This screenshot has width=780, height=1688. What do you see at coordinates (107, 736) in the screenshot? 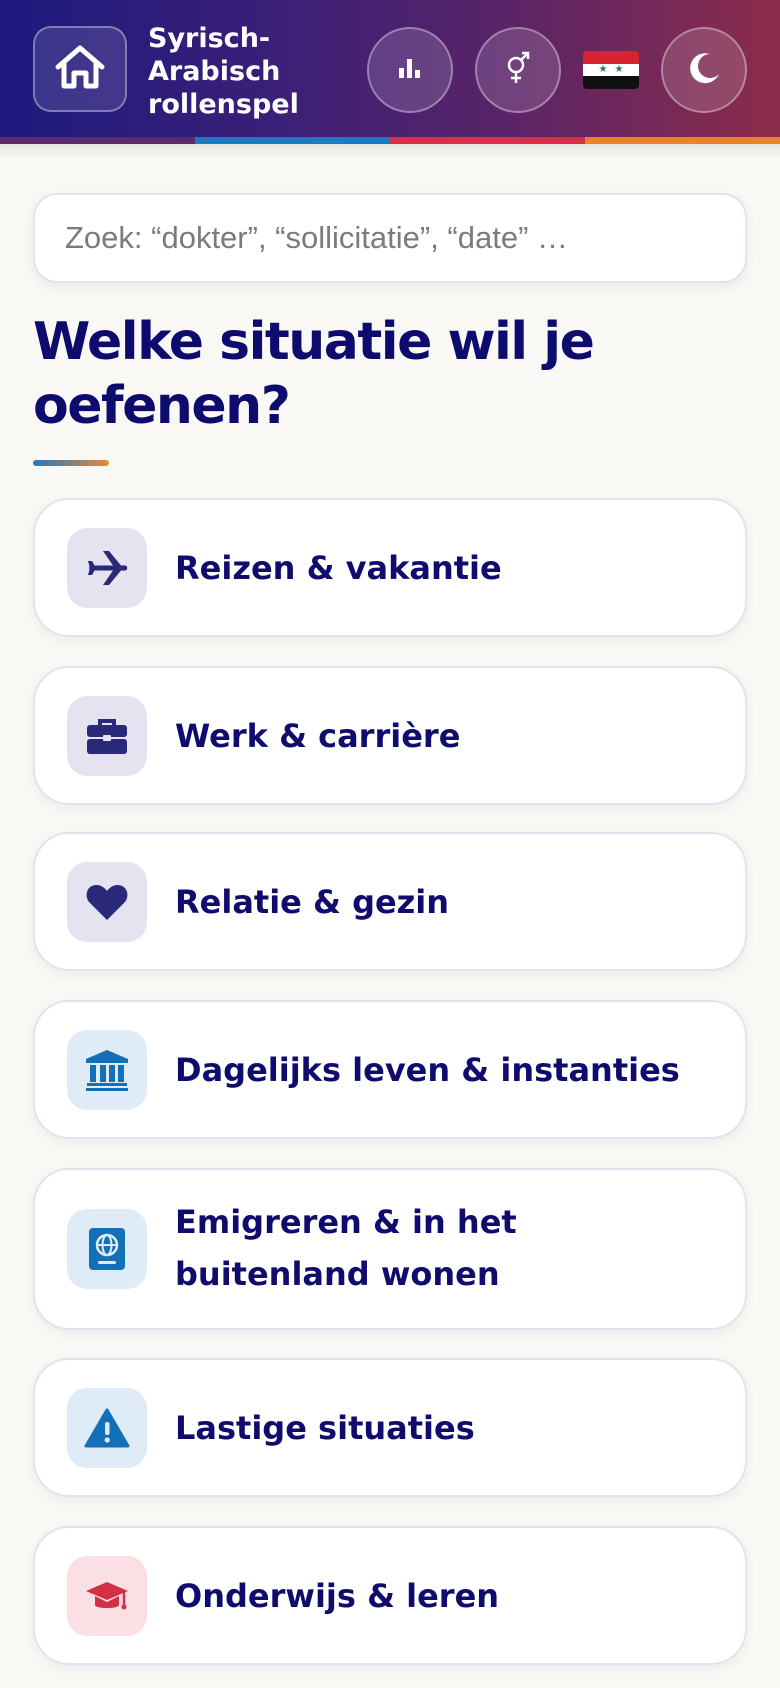
I see `briefcase-icon` at bounding box center [107, 736].